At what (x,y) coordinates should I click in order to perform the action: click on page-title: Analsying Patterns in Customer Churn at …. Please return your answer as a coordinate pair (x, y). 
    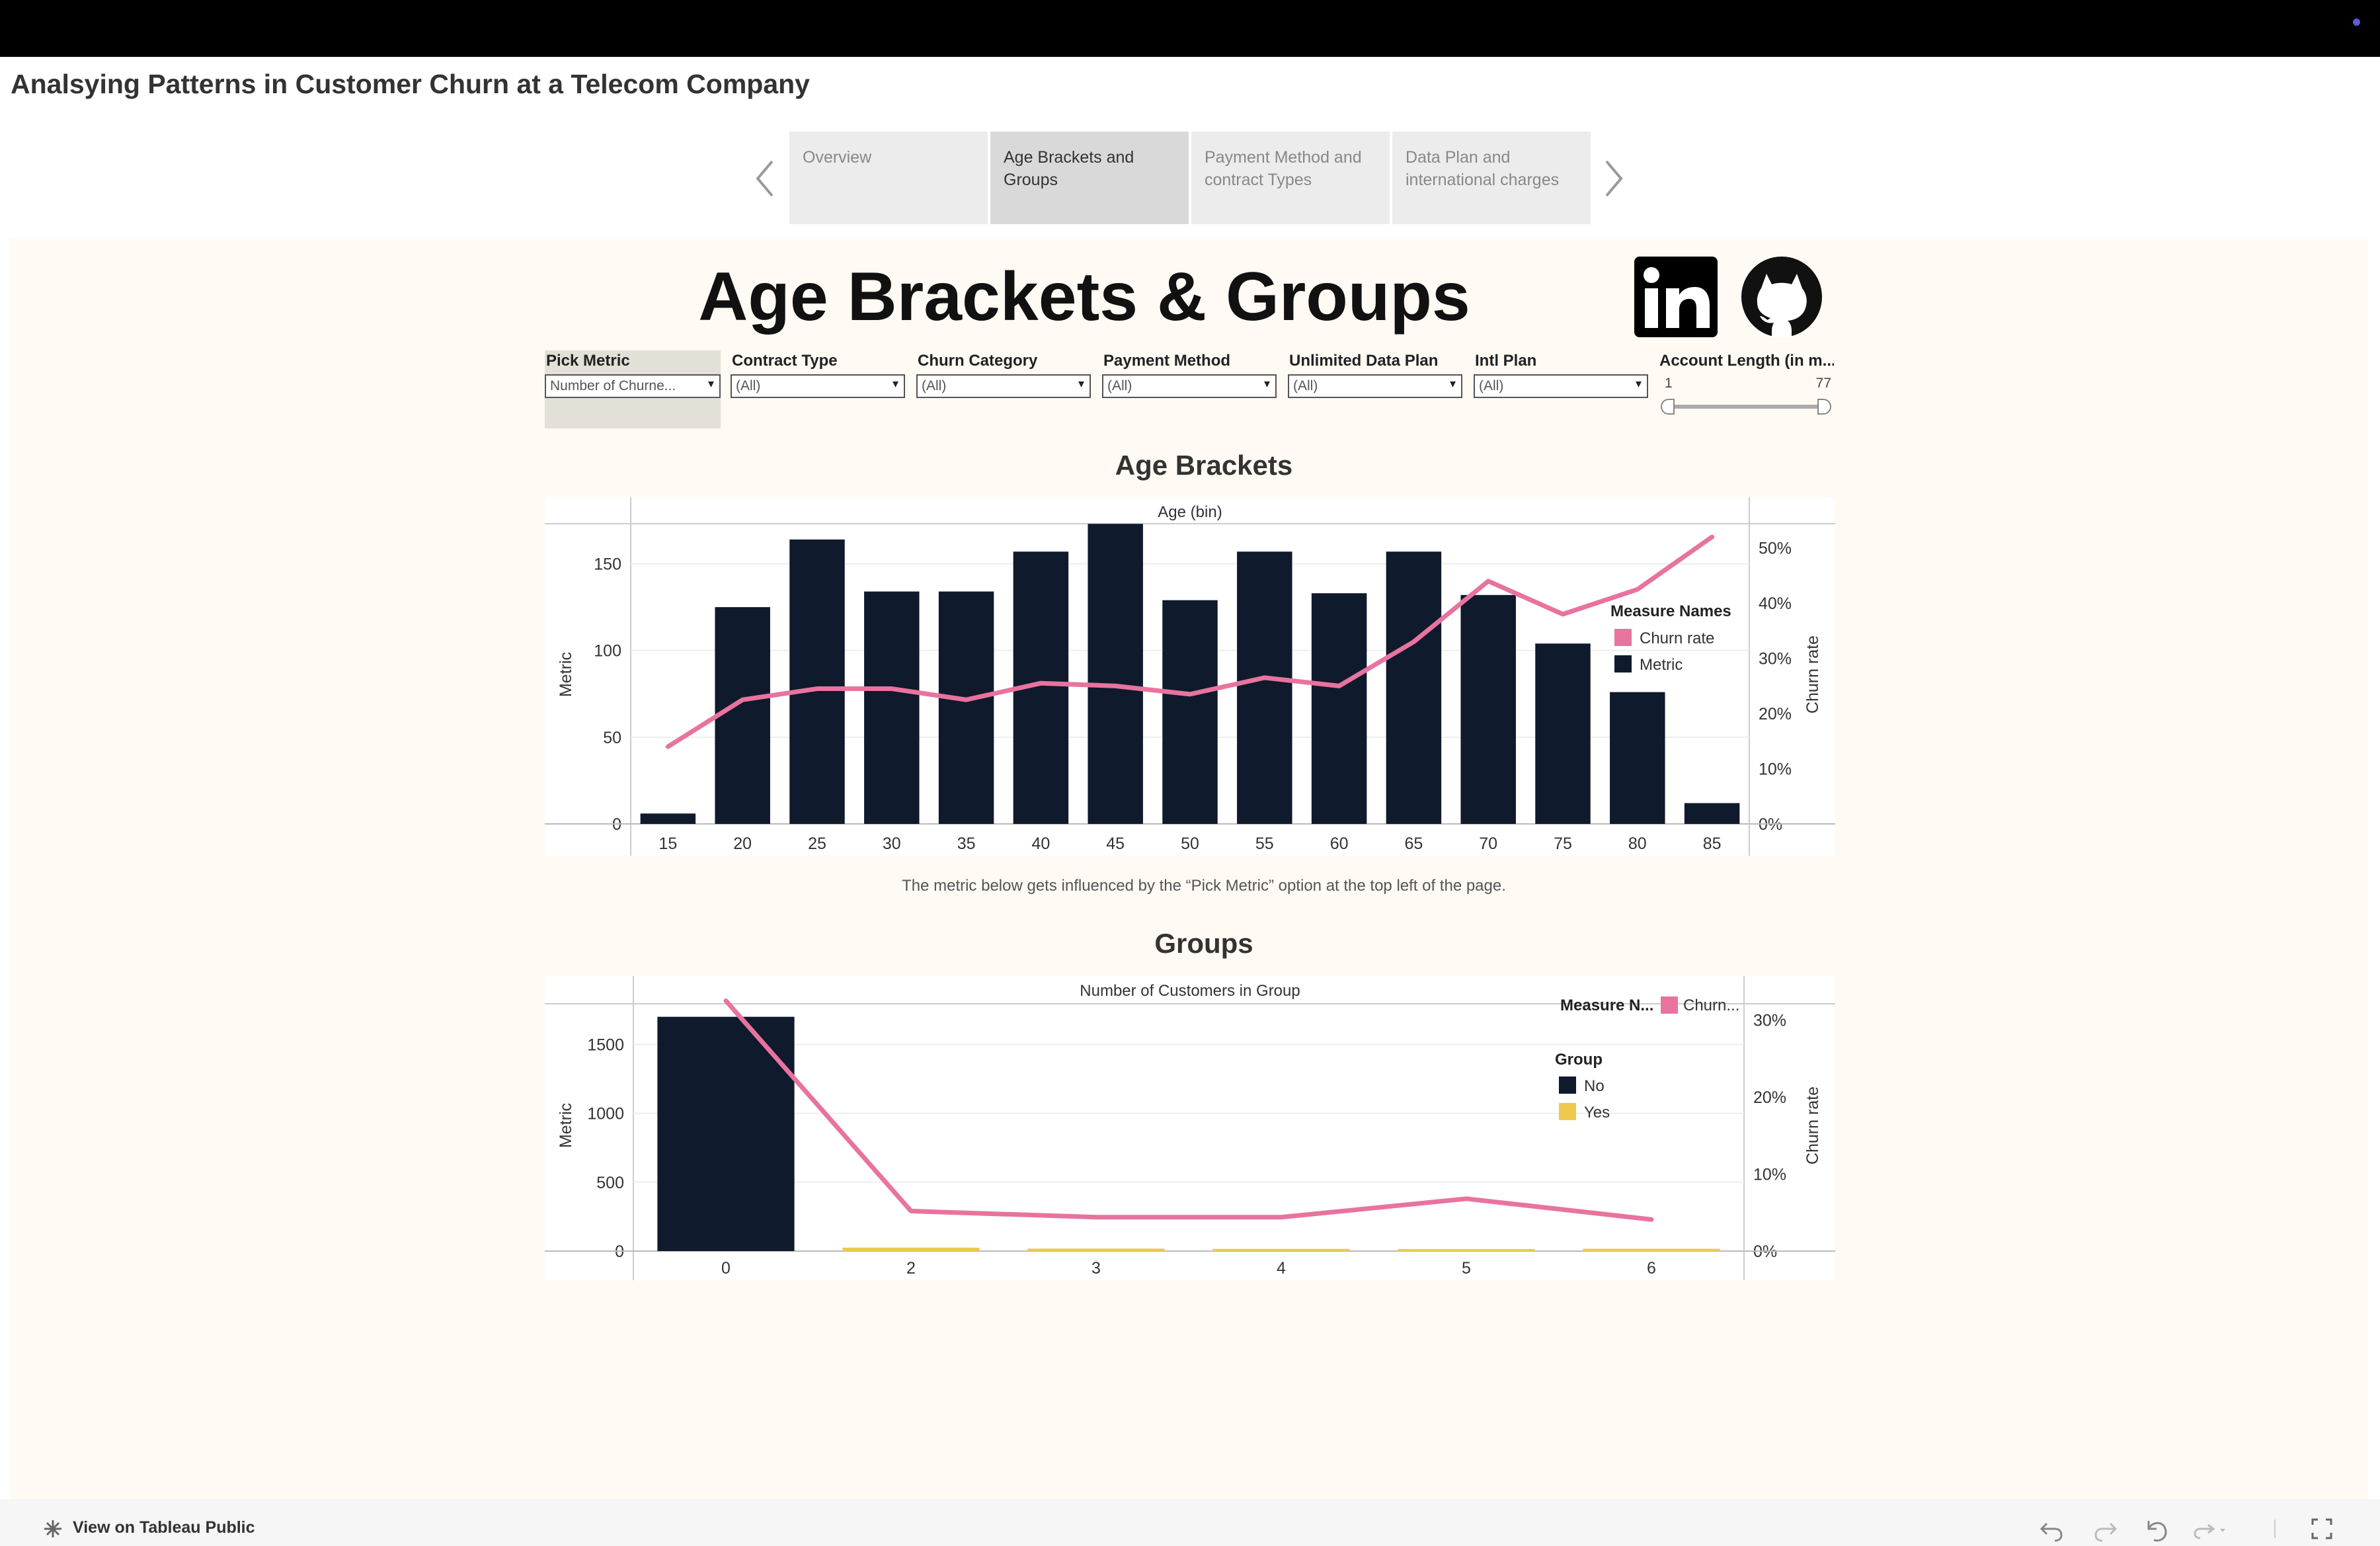
    Looking at the image, I should click on (410, 84).